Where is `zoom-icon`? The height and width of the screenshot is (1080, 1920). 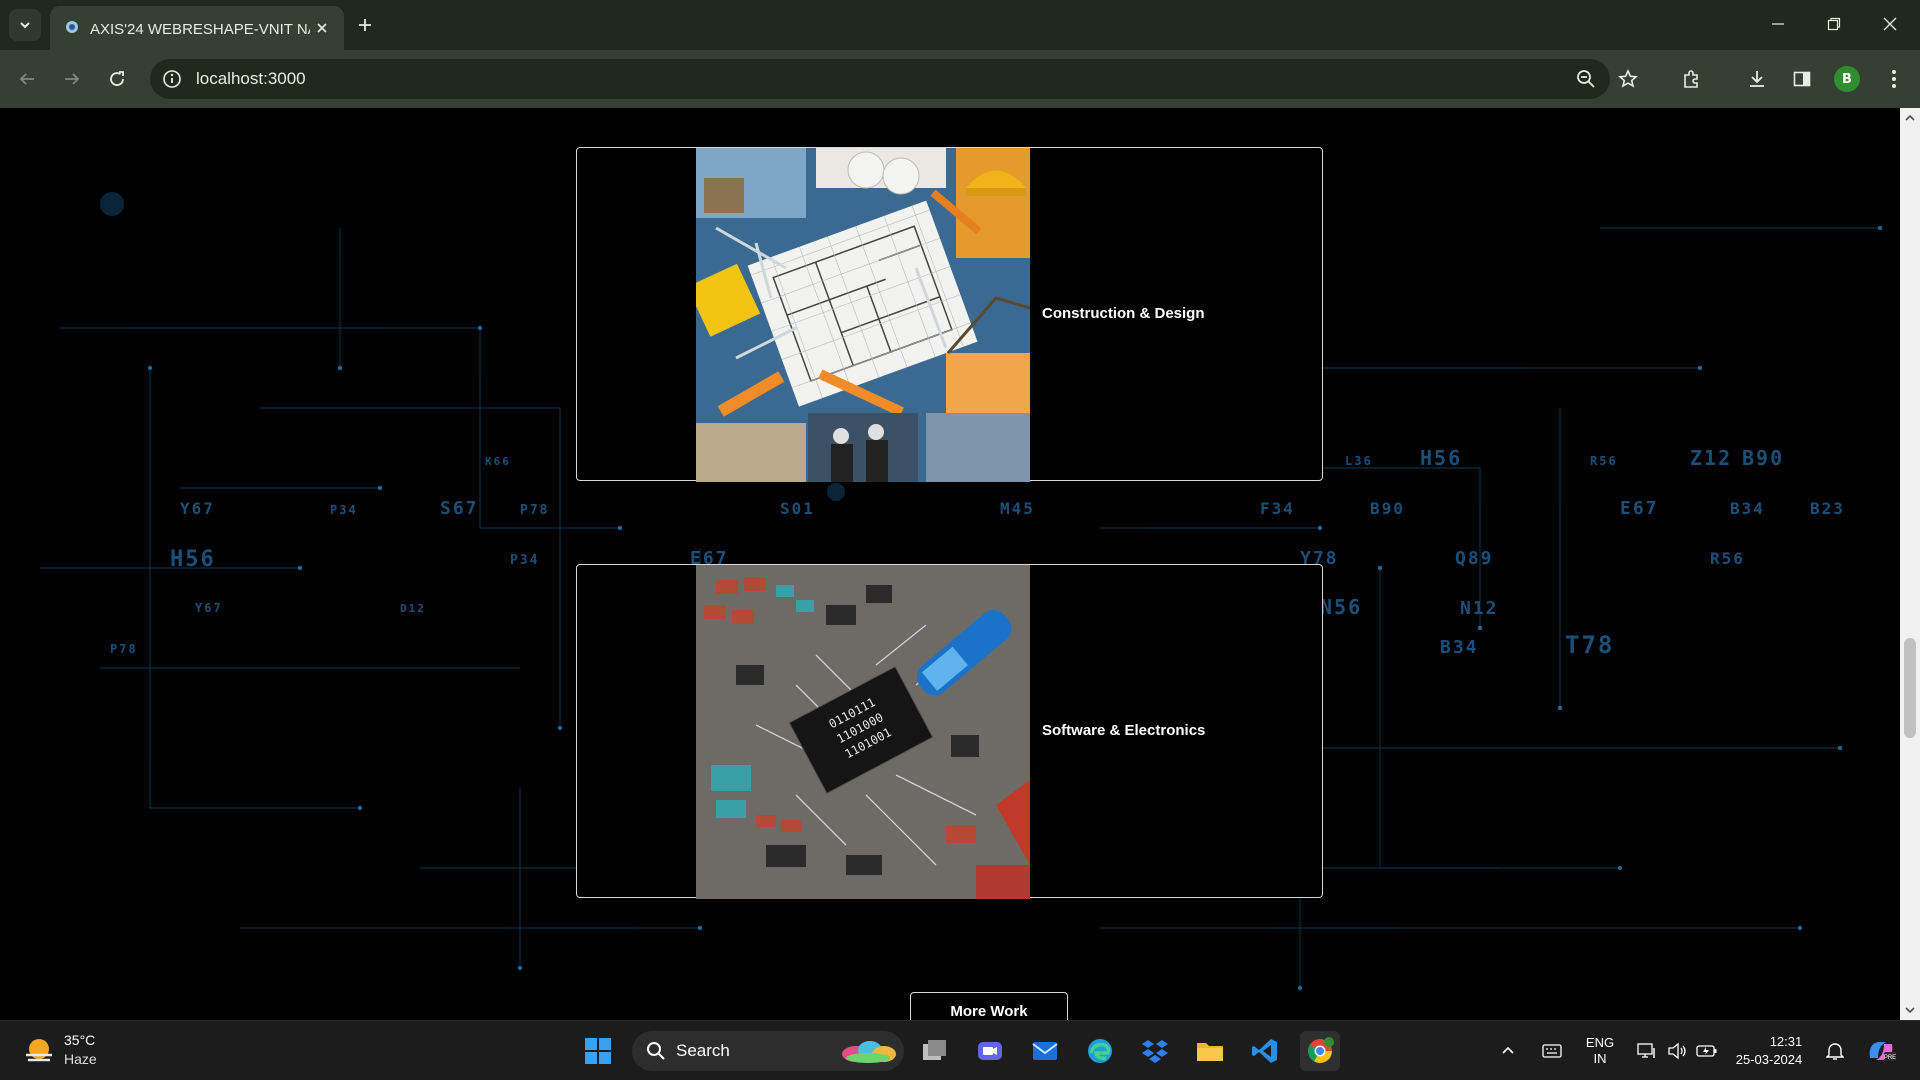 zoom-icon is located at coordinates (1586, 79).